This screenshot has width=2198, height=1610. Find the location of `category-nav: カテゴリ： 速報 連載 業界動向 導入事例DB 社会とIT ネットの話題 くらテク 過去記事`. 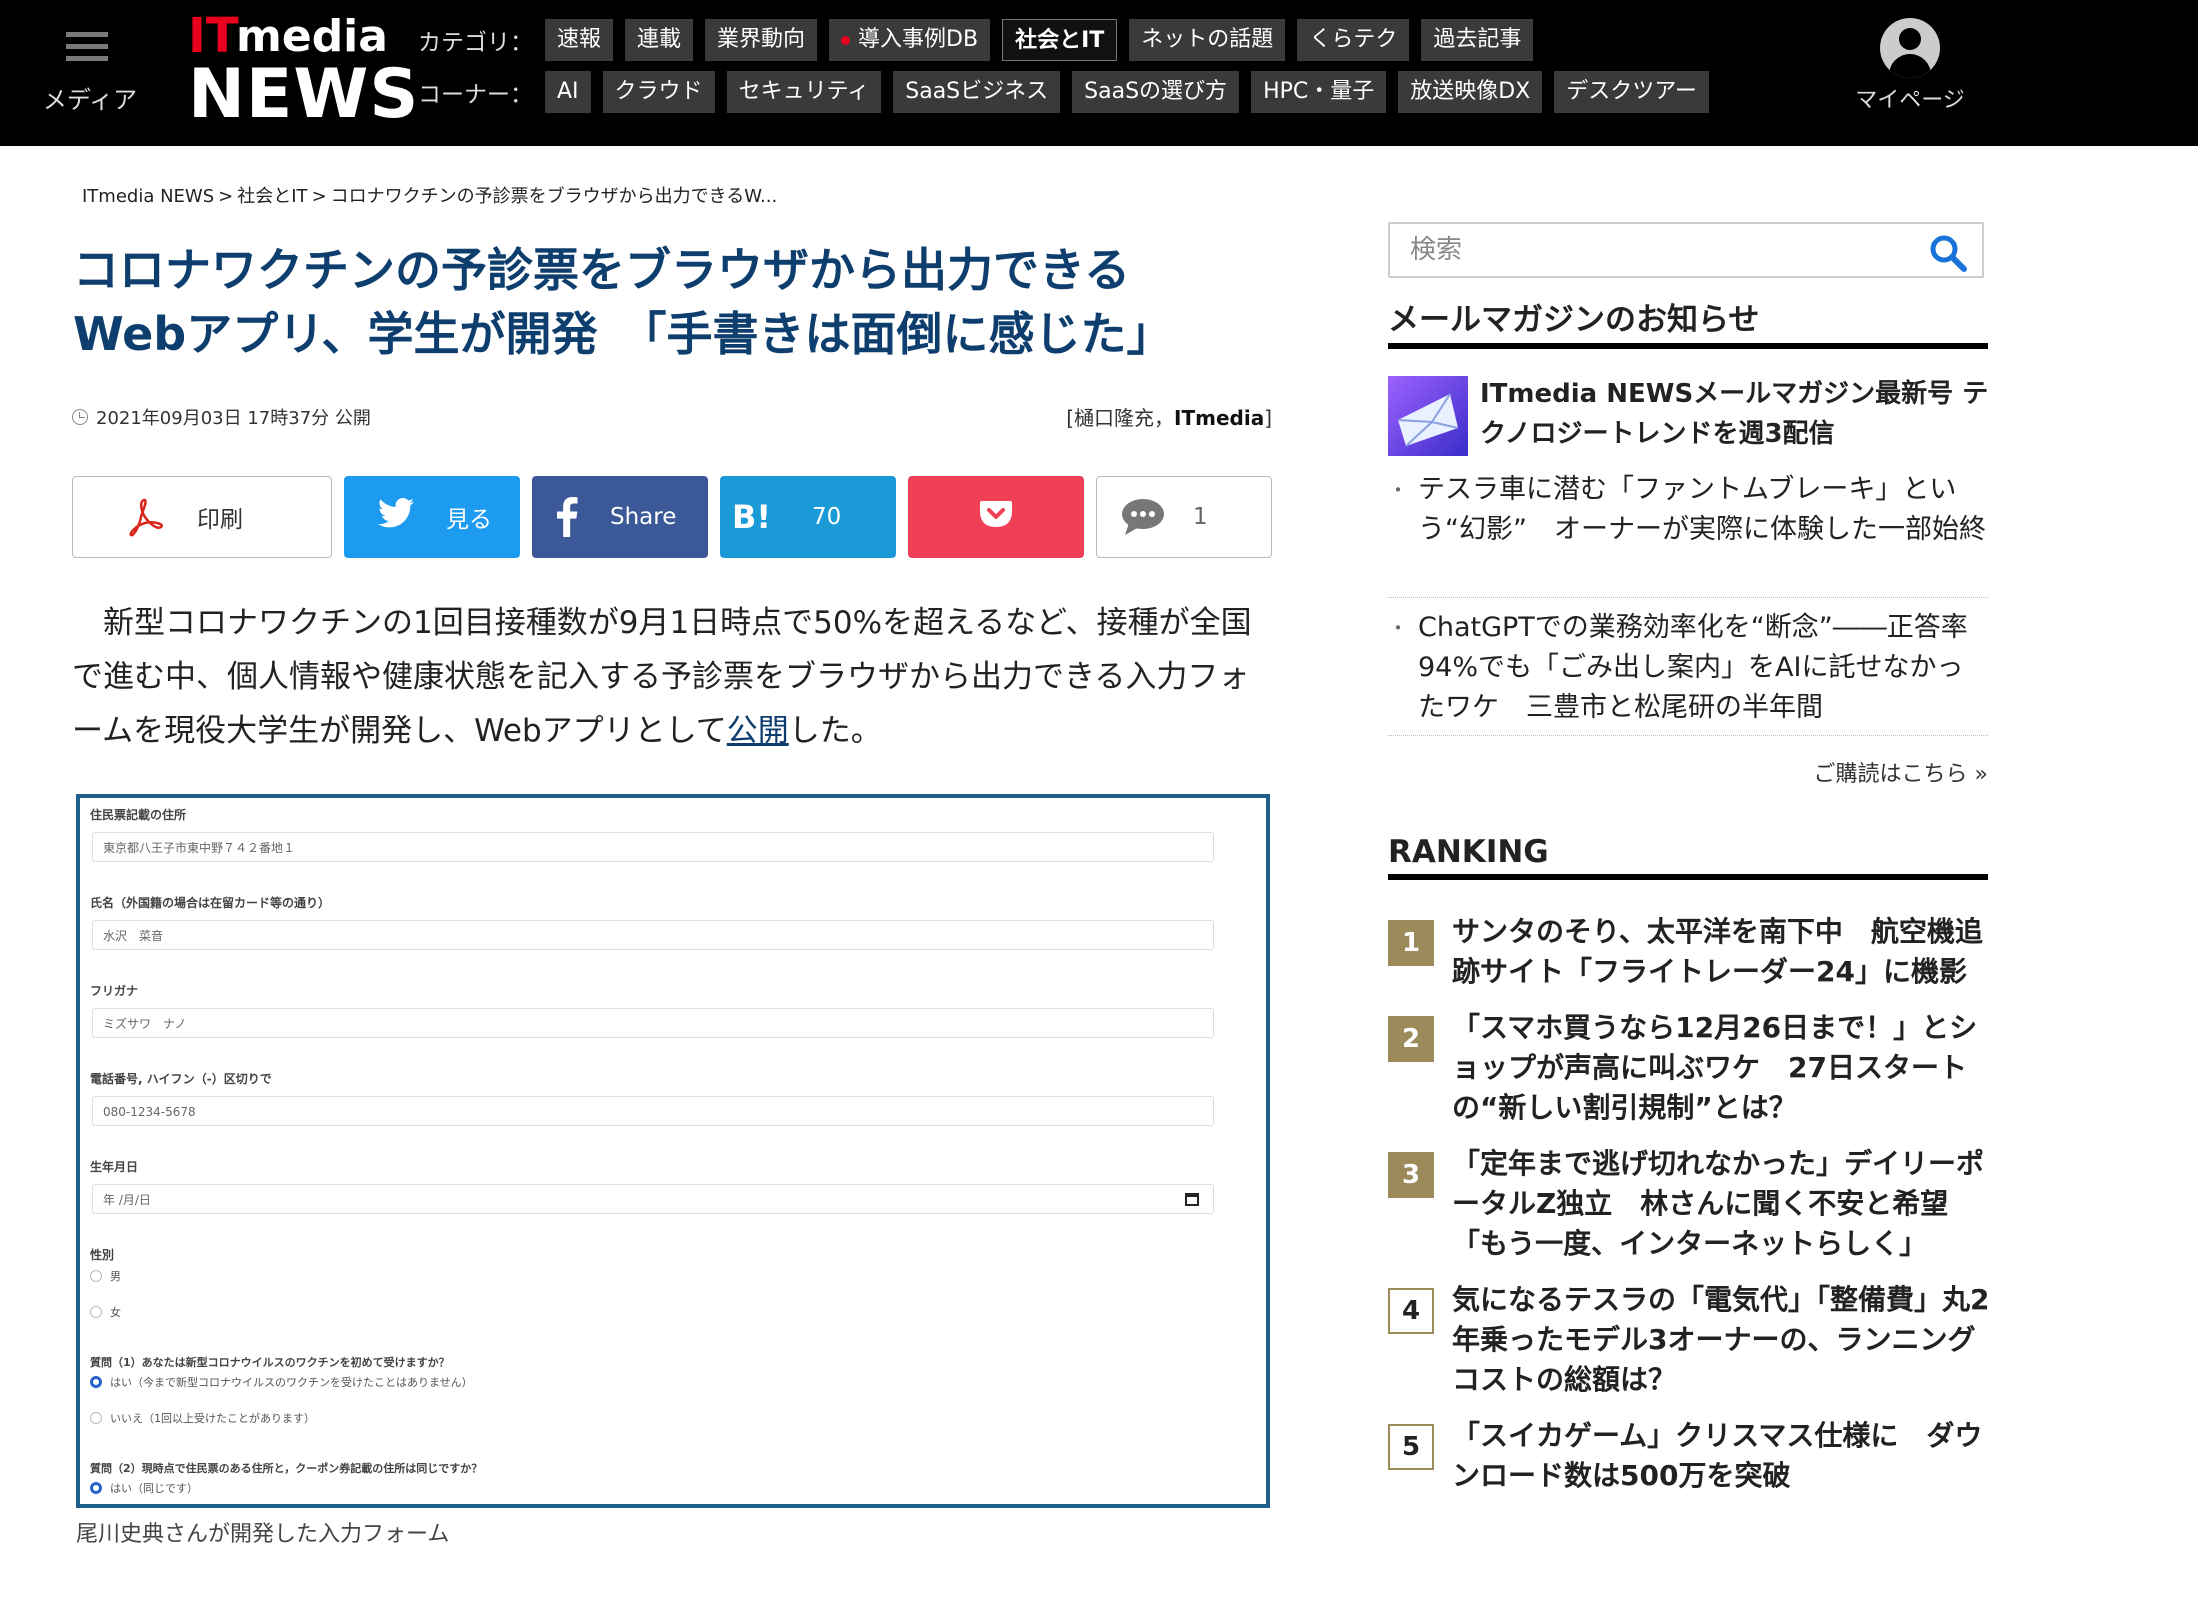

category-nav: カテゴリ： 速報 連載 業界動向 導入事例DB 社会とIT ネットの話題 くらテク 過去記事 is located at coordinates (981, 40).